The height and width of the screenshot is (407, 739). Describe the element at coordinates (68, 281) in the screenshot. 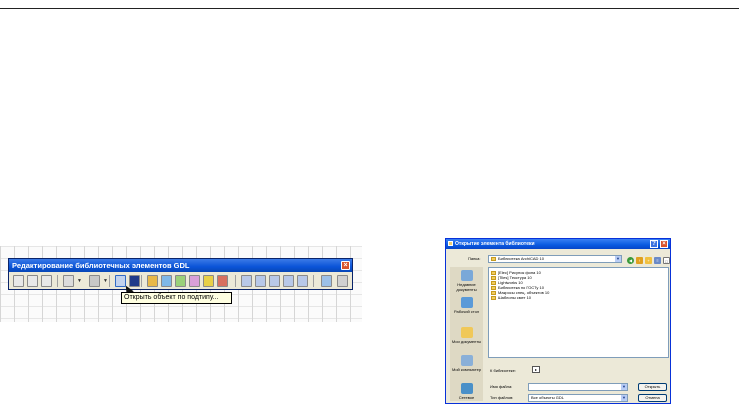

I see `object-settings-icon` at that location.